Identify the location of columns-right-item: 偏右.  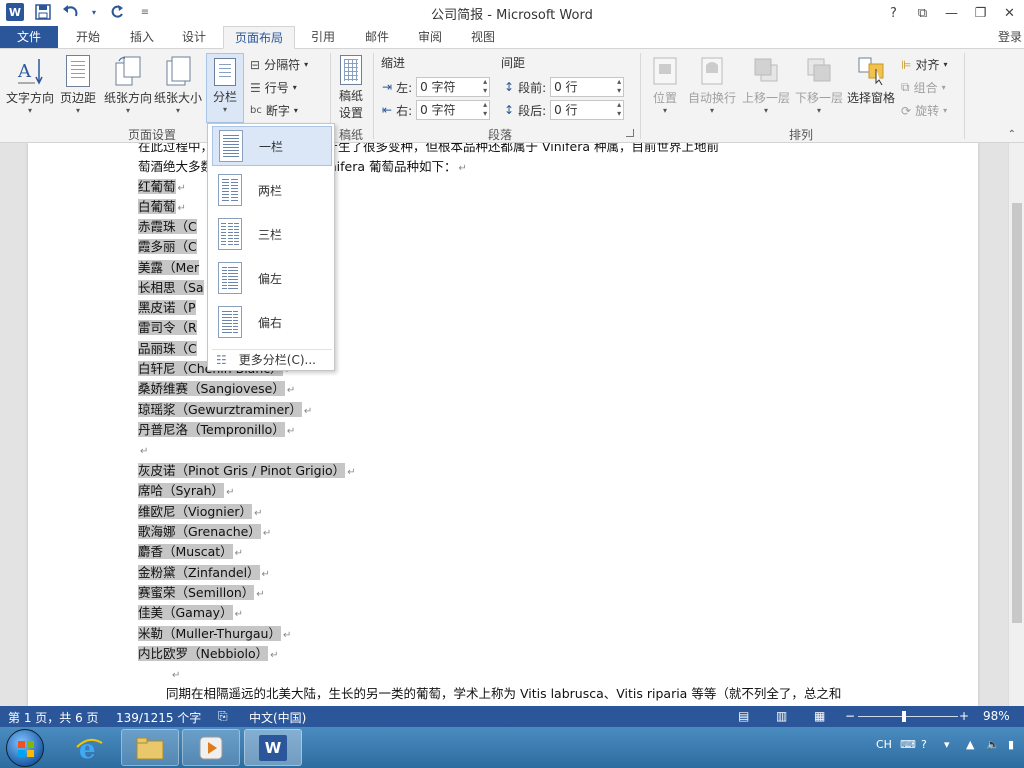
(272, 322).